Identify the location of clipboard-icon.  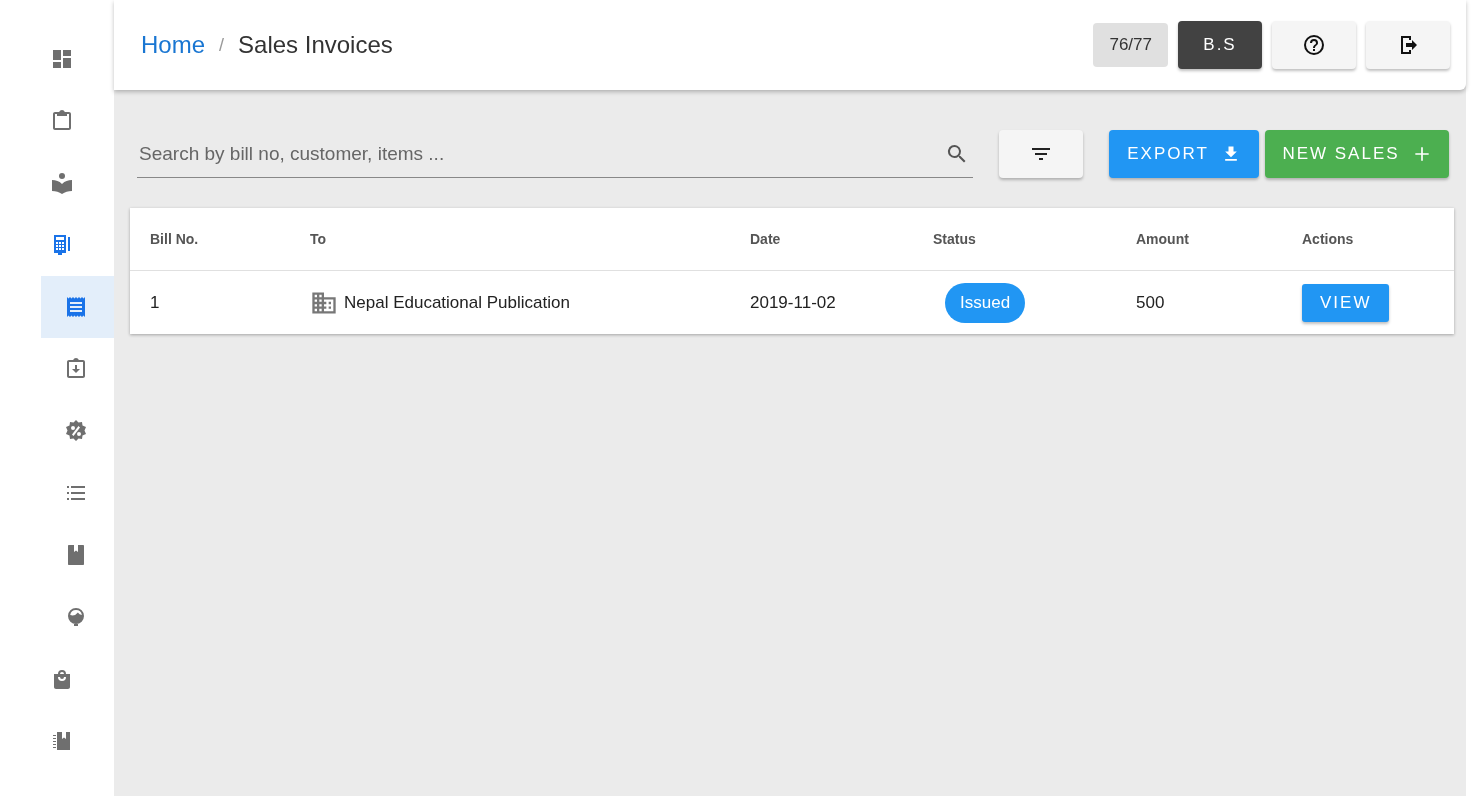
(62, 121).